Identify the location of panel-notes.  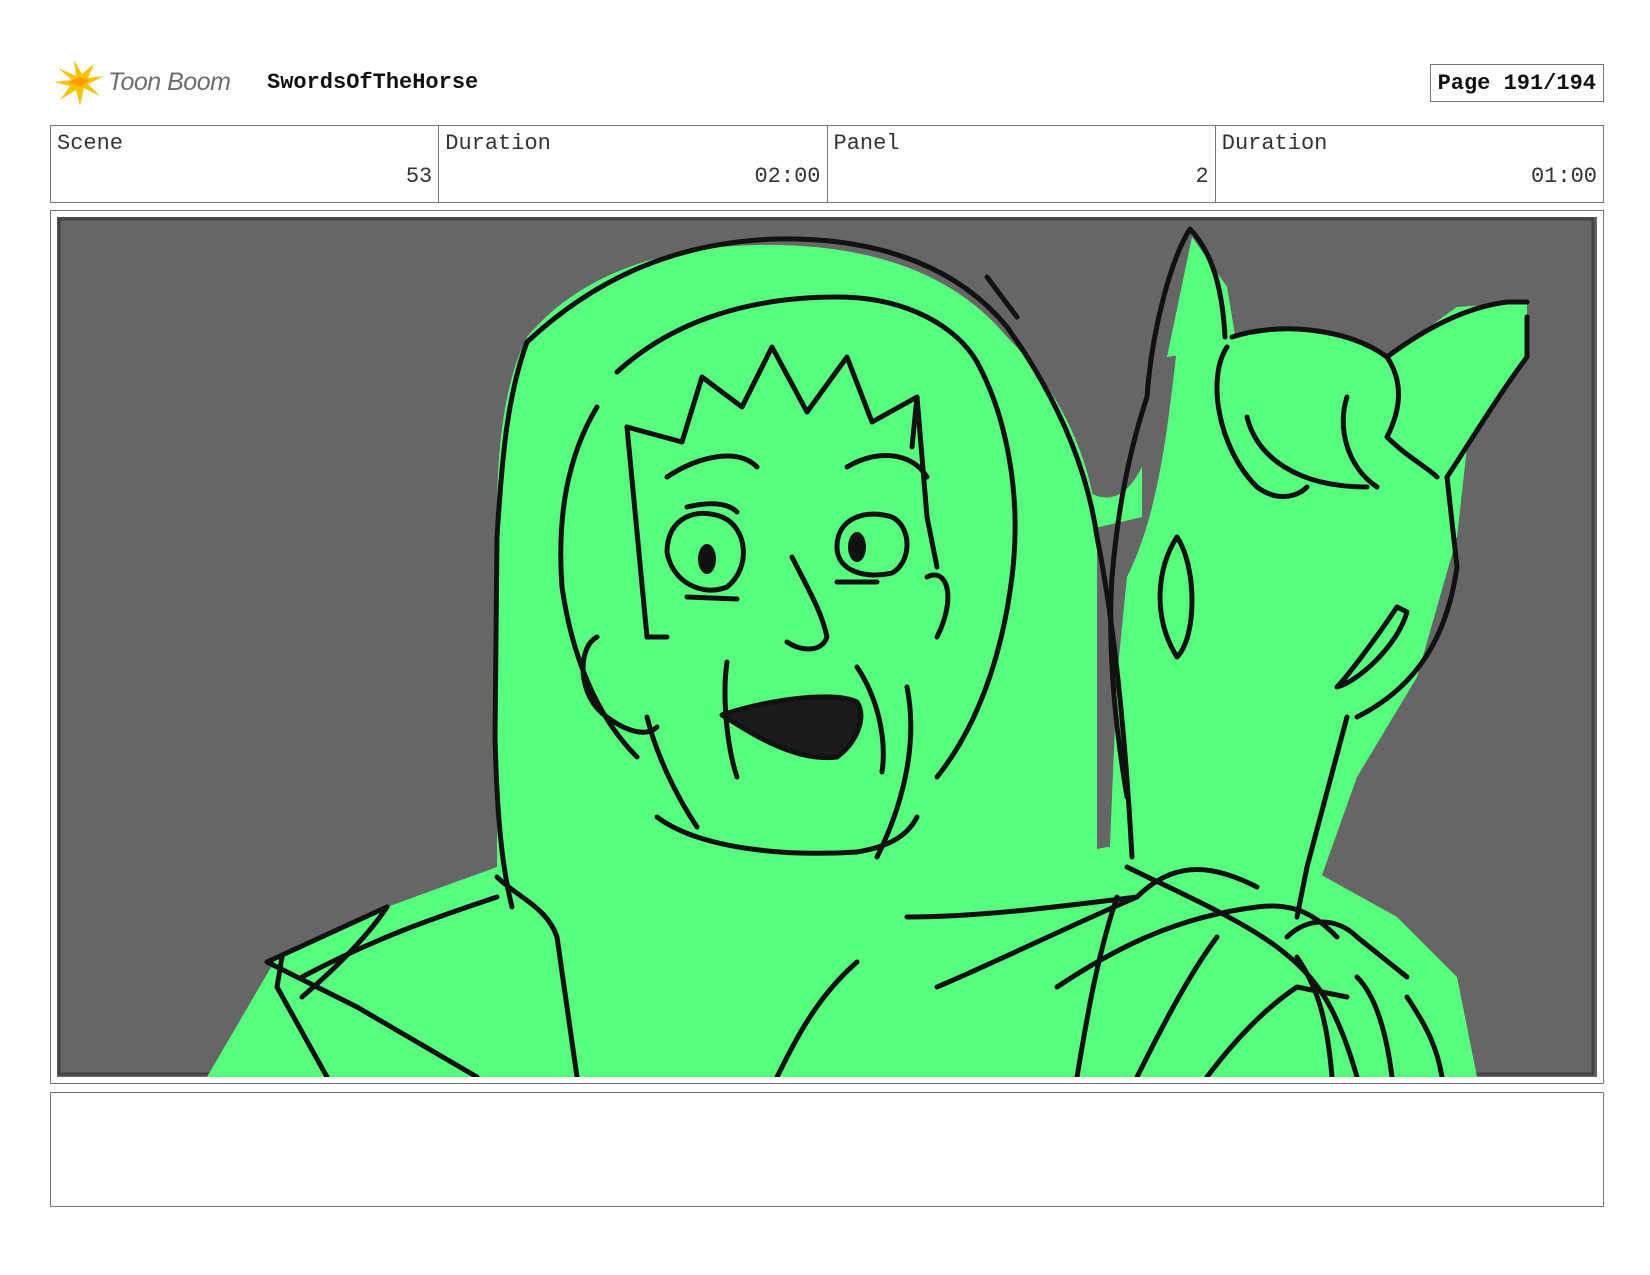
(827, 1149).